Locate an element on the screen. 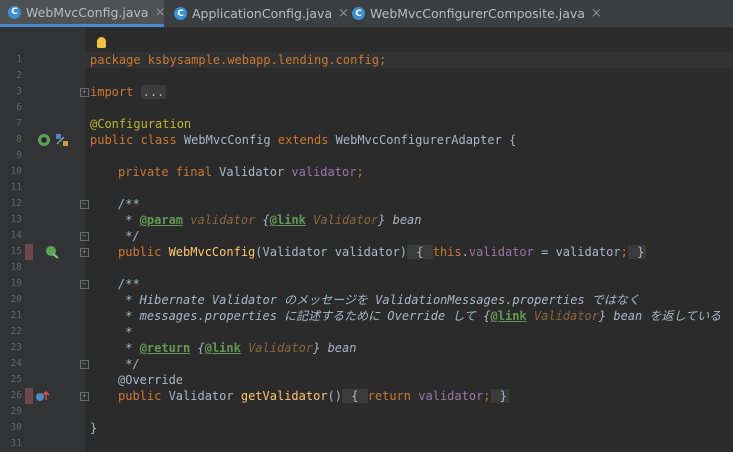 The height and width of the screenshot is (452, 733). javadoc-text: bean を返している is located at coordinates (664, 316).